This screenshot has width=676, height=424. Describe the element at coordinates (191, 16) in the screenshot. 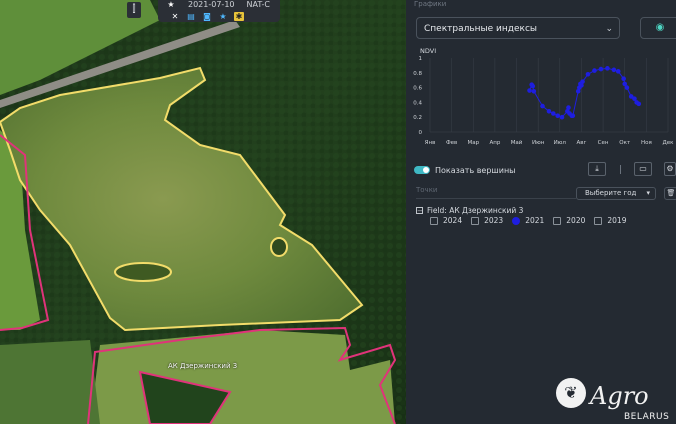

I see `layers-icon: ▤` at that location.